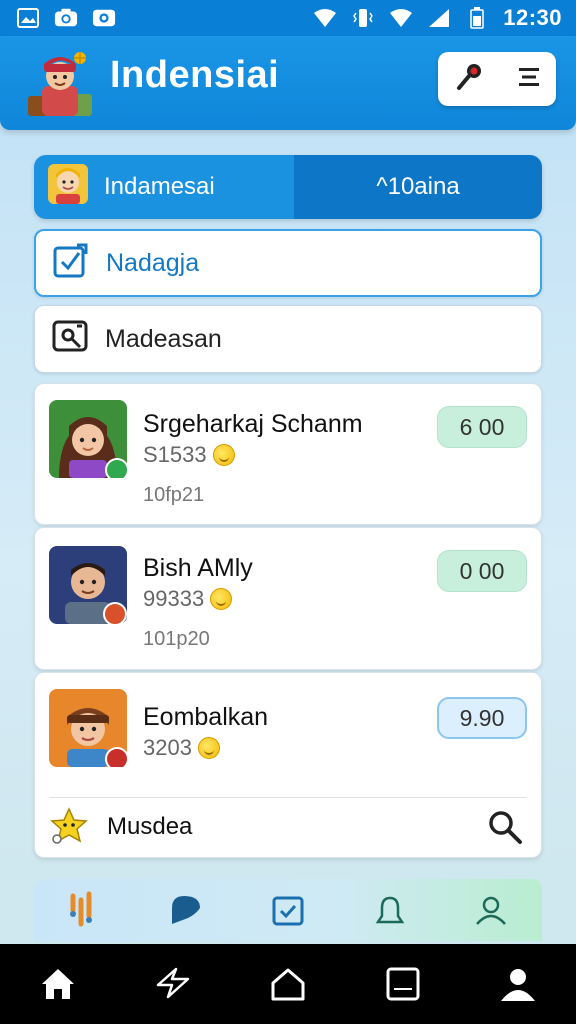 Image resolution: width=576 pixels, height=1024 pixels. I want to click on system-nav-bar, so click(288, 984).